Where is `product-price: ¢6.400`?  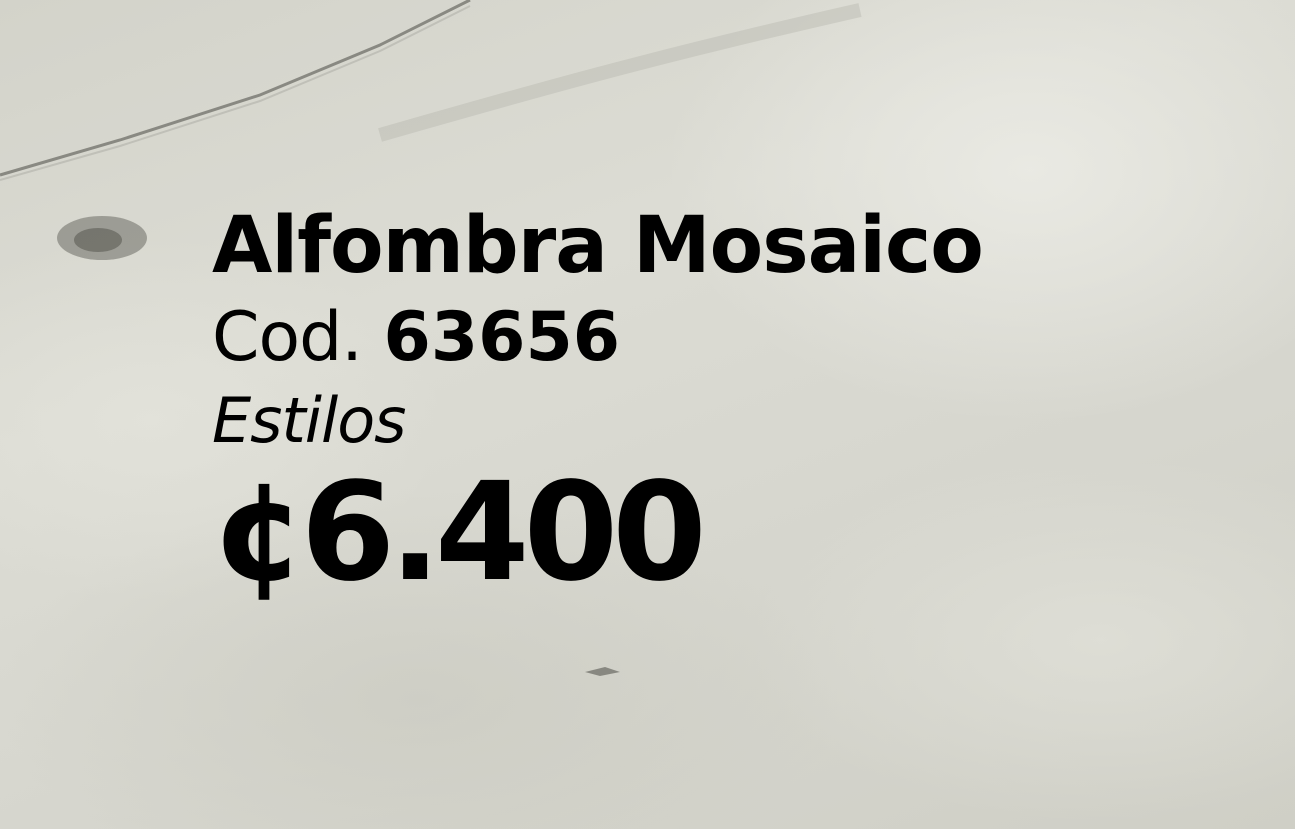
product-price: ¢6.400 is located at coordinates (459, 533).